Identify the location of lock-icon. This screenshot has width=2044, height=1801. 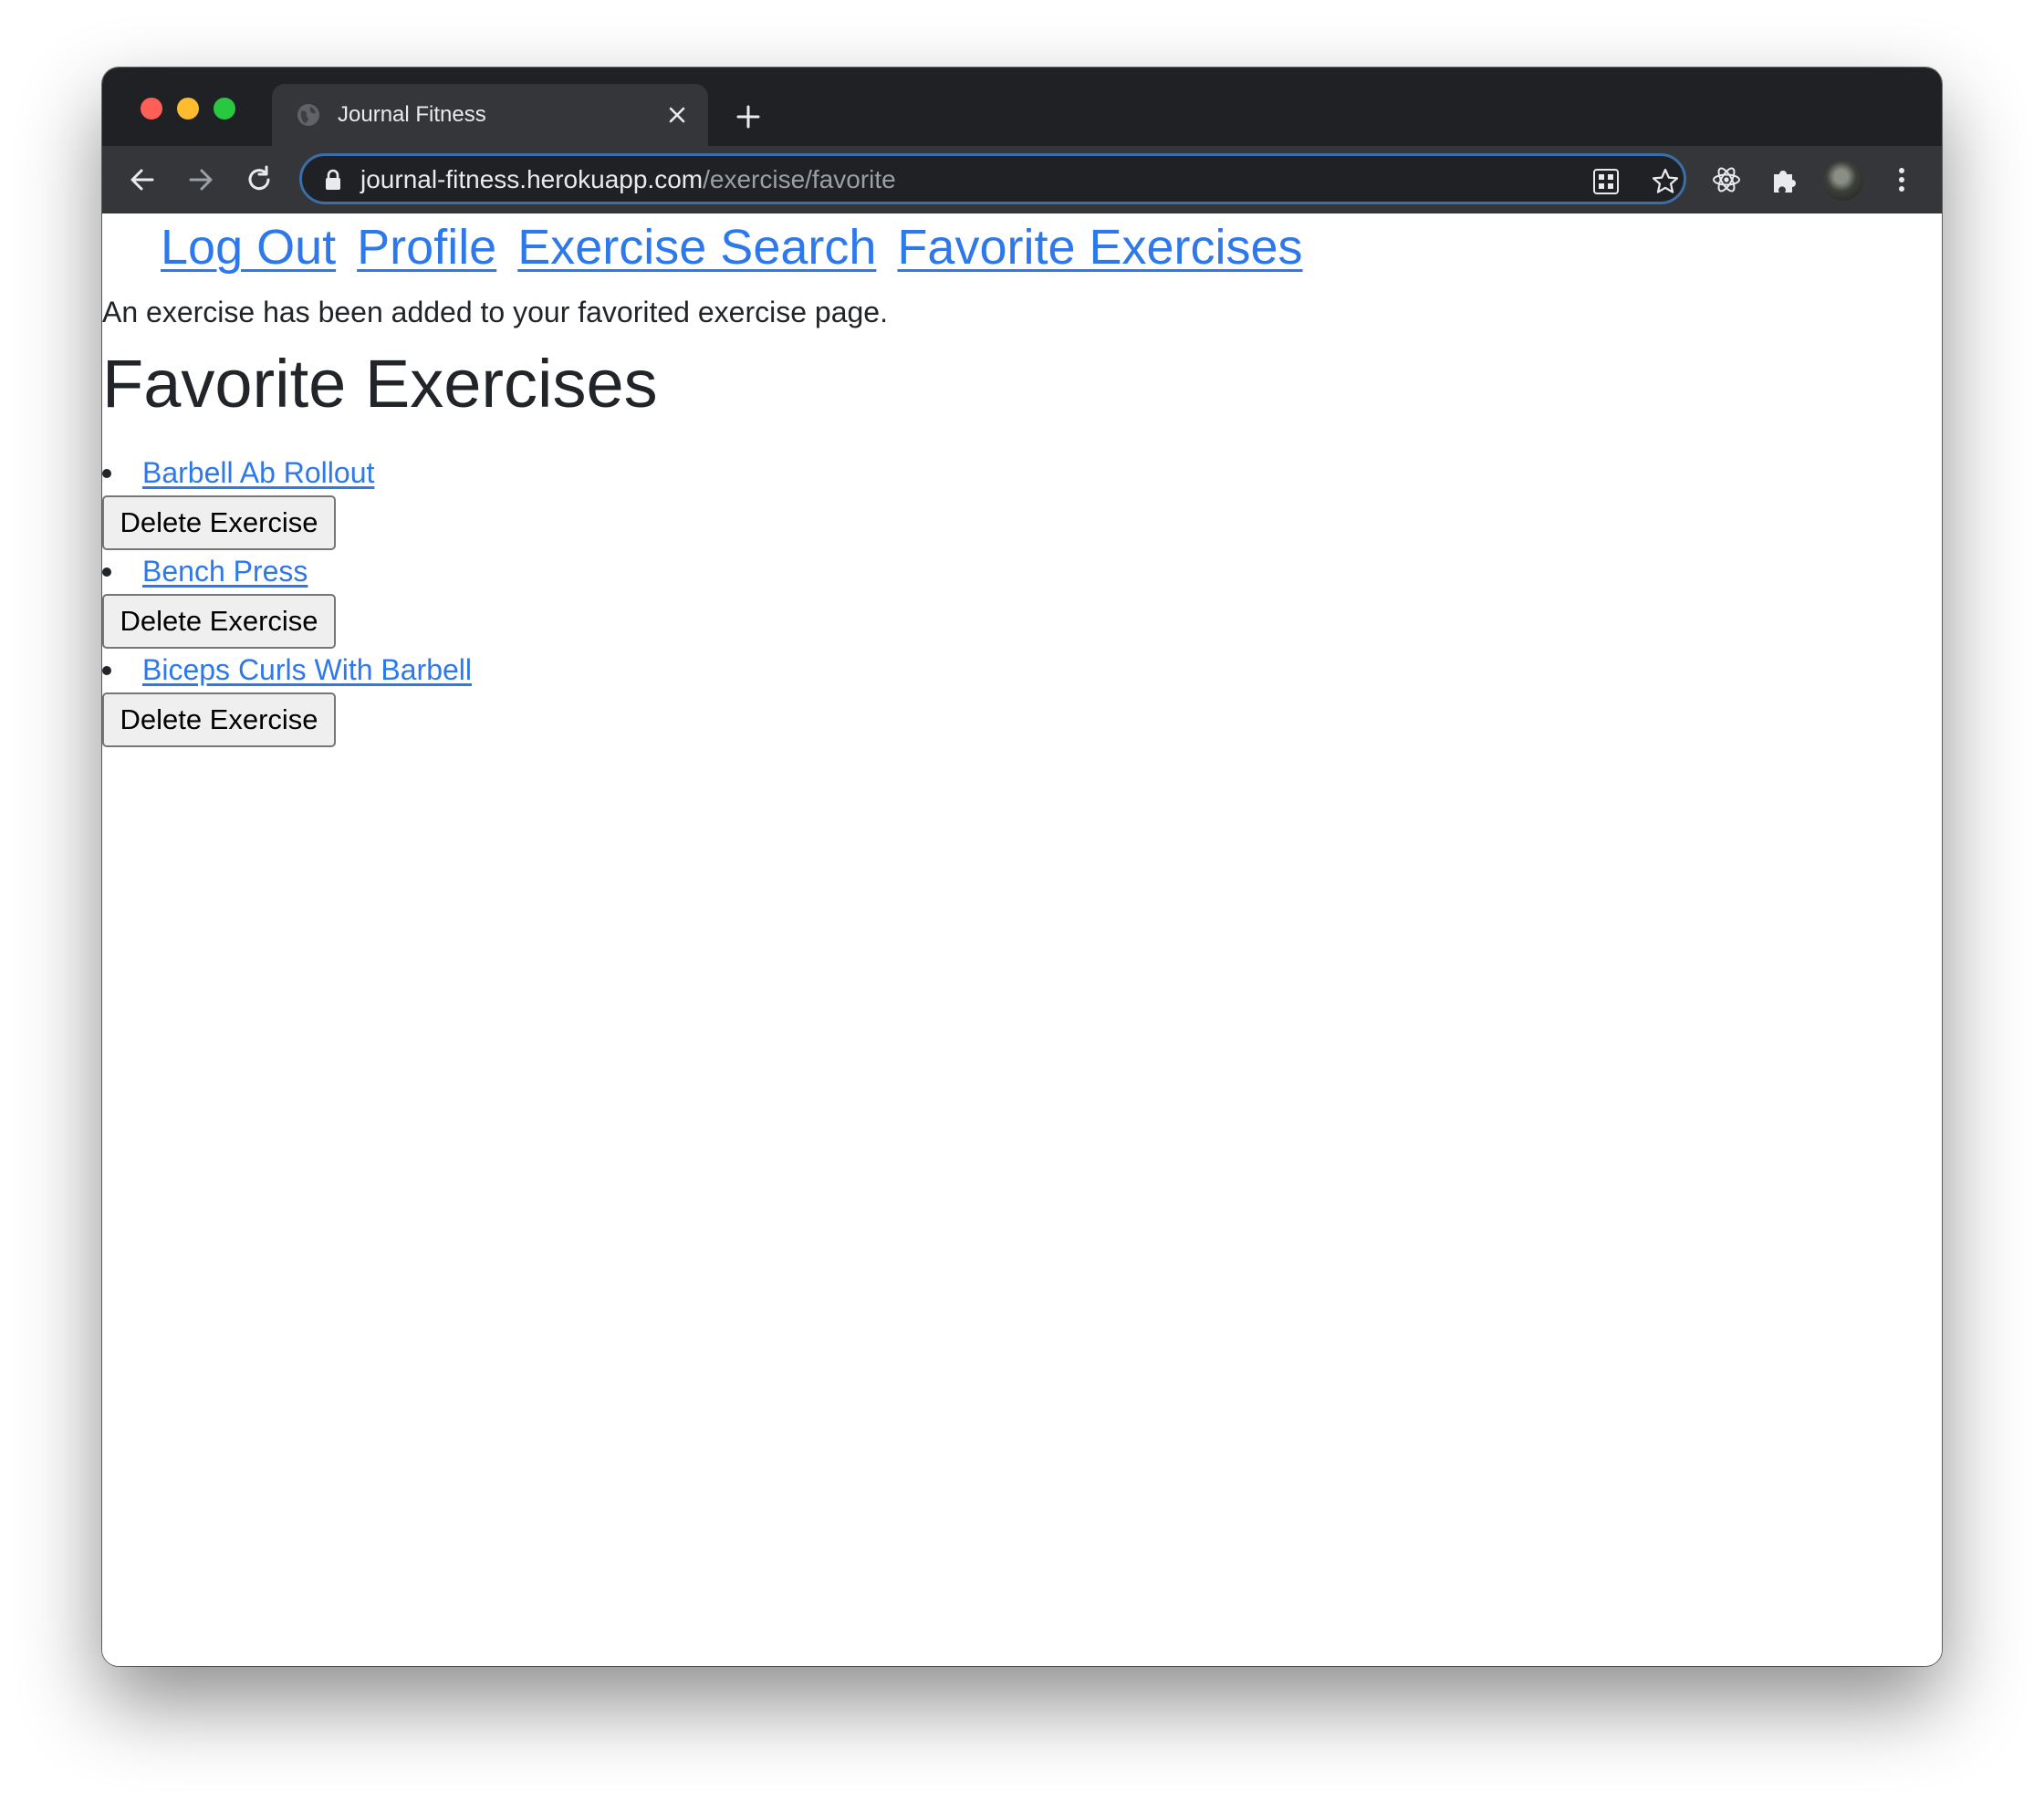
(333, 180).